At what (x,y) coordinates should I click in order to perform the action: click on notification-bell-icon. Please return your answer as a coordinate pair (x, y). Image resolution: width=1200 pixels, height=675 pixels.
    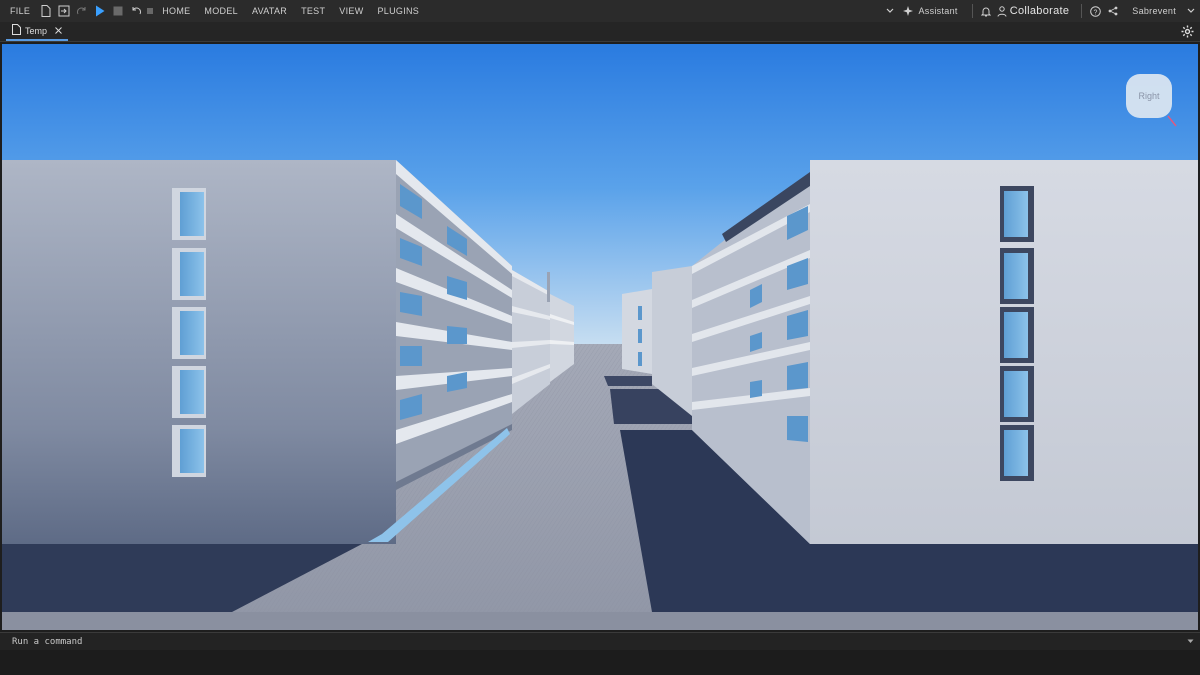
    Looking at the image, I should click on (986, 11).